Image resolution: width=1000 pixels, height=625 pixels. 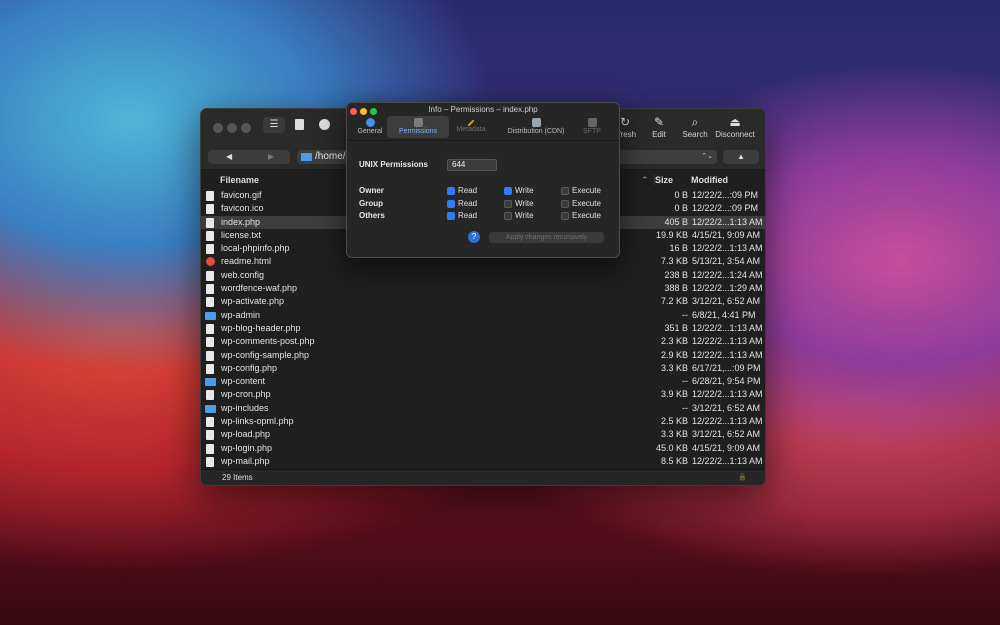 What do you see at coordinates (474, 237) in the screenshot?
I see `help-button: ?` at bounding box center [474, 237].